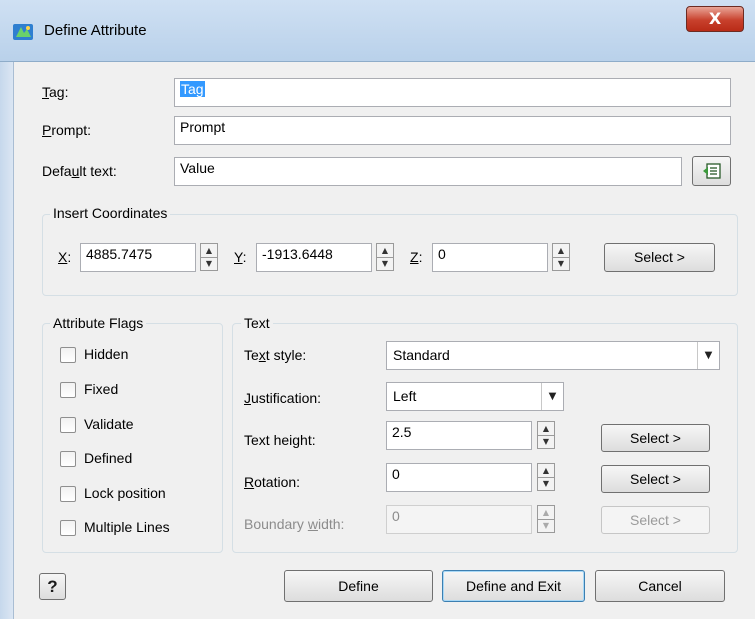 The width and height of the screenshot is (755, 619). Describe the element at coordinates (294, 524) in the screenshot. I see `boundary-width-label: Boundary width:` at that location.